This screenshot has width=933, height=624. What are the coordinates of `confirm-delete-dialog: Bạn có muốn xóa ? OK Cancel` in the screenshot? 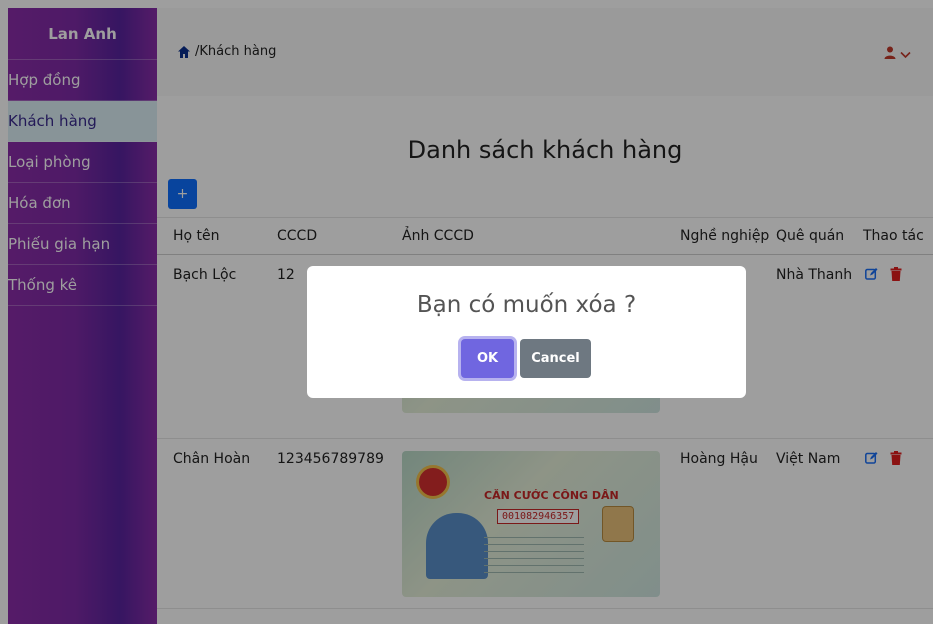 It's located at (526, 332).